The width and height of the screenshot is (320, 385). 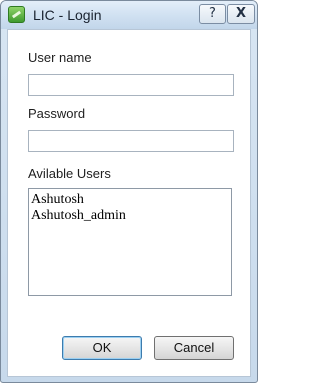 I want to click on available-users-label: Avilable Users, so click(x=69, y=173).